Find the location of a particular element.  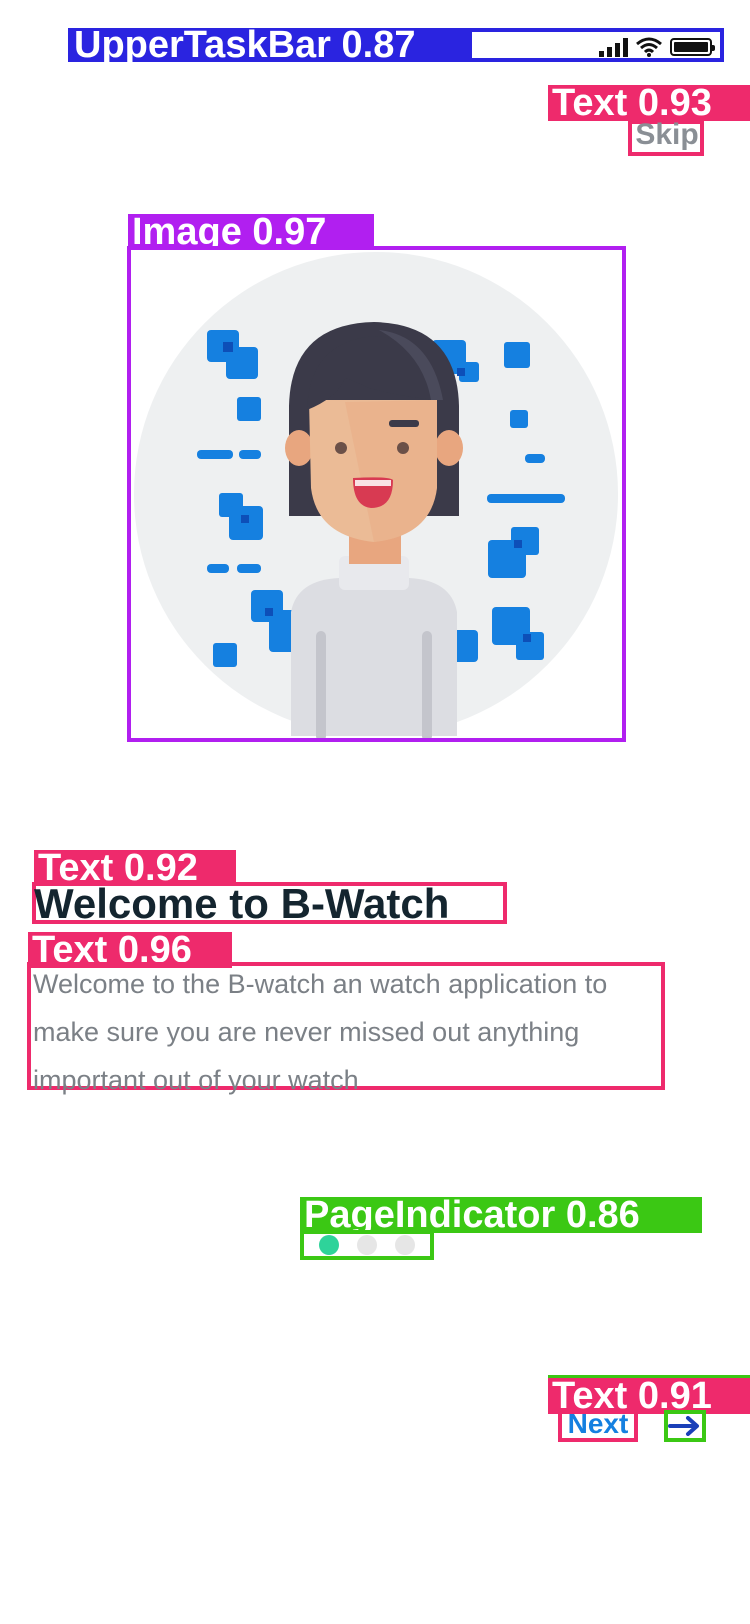

page-indicator is located at coordinates (367, 1245).